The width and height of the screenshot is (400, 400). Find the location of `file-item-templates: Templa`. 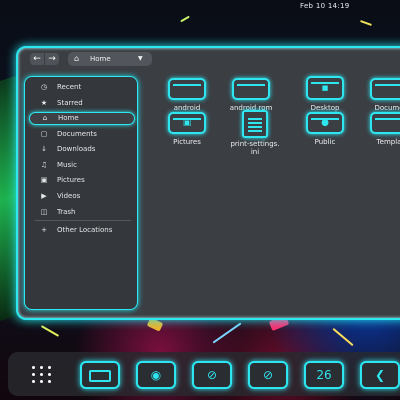

file-item-templates: Templa is located at coordinates (379, 129).